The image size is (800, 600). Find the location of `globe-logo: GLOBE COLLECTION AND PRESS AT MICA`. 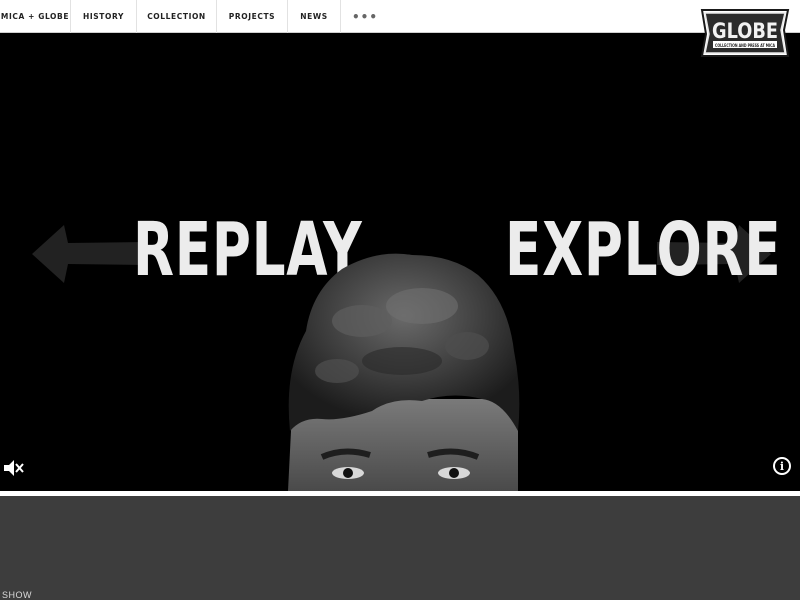

globe-logo: GLOBE COLLECTION AND PRESS AT MICA is located at coordinates (745, 33).